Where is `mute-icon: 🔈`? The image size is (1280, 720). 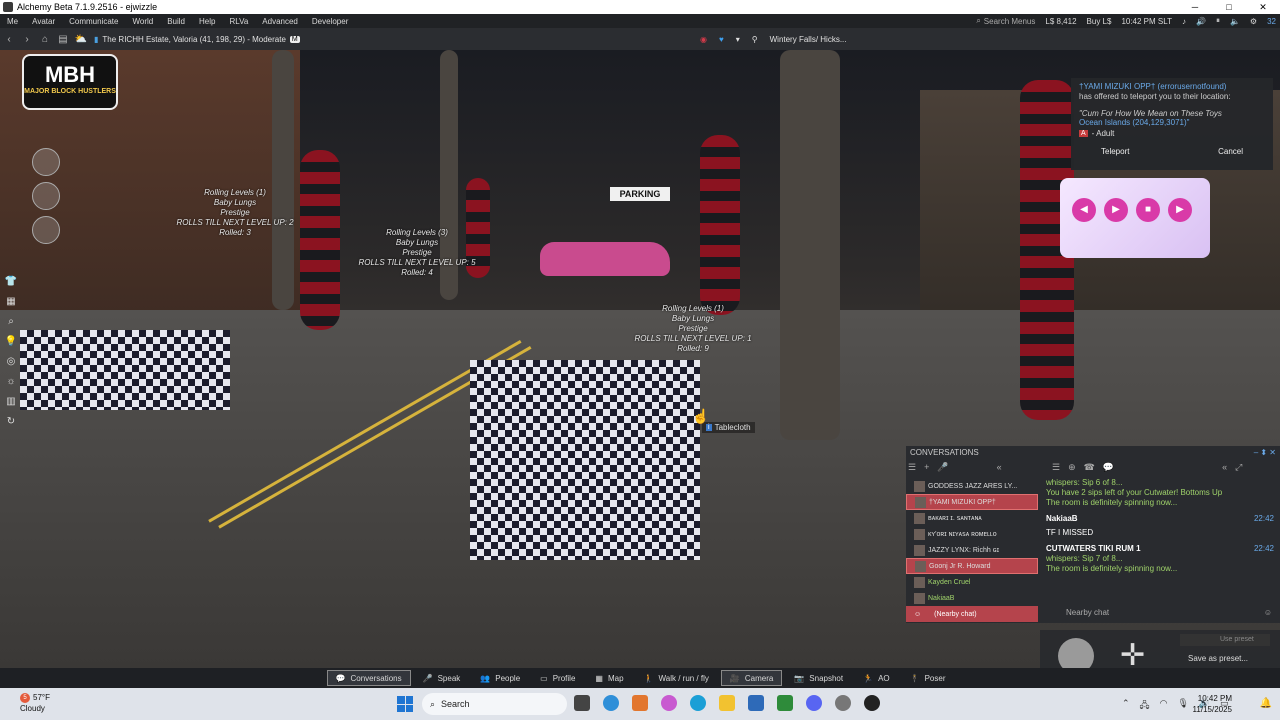 mute-icon: 🔈 is located at coordinates (1235, 21).